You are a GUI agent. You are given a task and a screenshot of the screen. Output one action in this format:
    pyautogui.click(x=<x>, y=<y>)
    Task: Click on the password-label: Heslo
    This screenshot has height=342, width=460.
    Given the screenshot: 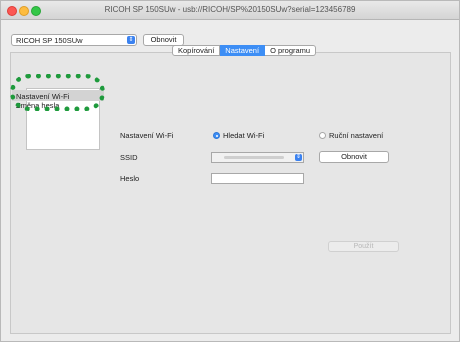 What is the action you would take?
    pyautogui.click(x=130, y=178)
    